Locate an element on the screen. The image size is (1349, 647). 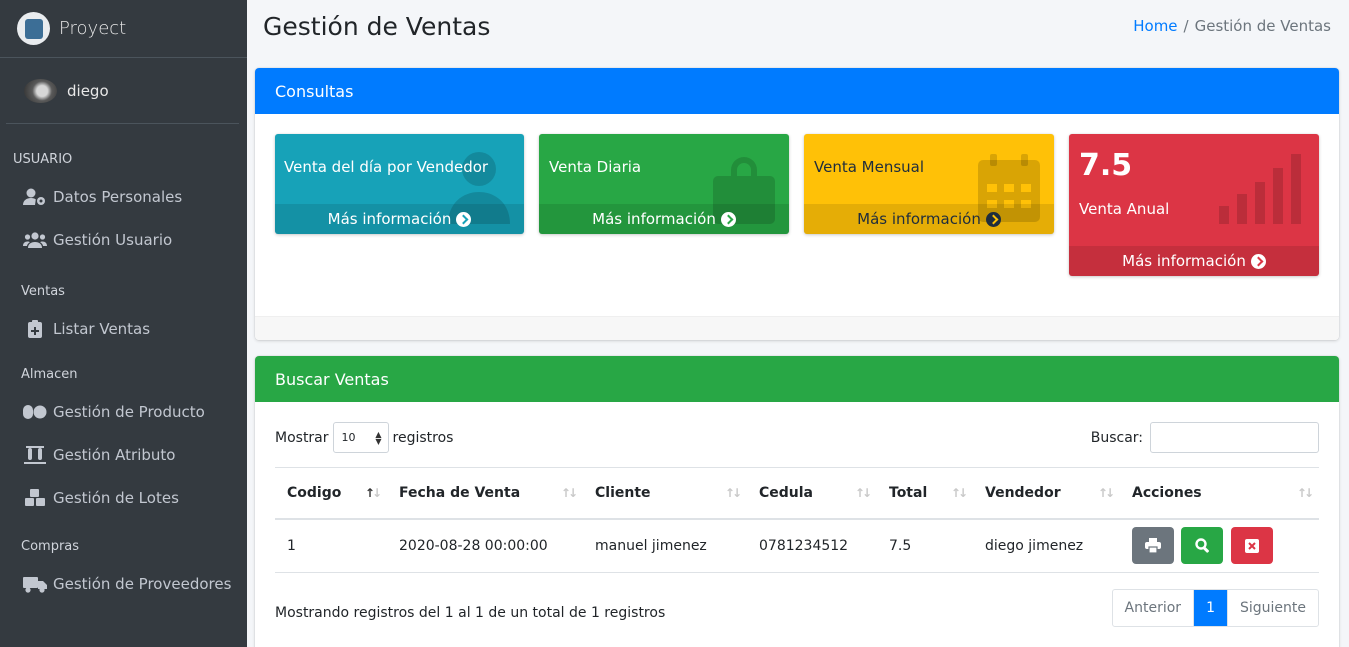
view-button is located at coordinates (1202, 546).